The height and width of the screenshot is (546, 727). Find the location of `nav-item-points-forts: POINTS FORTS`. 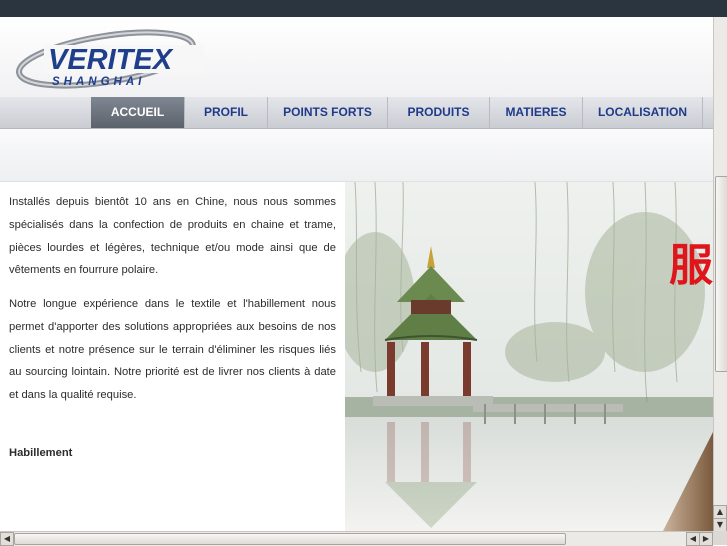

nav-item-points-forts: POINTS FORTS is located at coordinates (328, 112).